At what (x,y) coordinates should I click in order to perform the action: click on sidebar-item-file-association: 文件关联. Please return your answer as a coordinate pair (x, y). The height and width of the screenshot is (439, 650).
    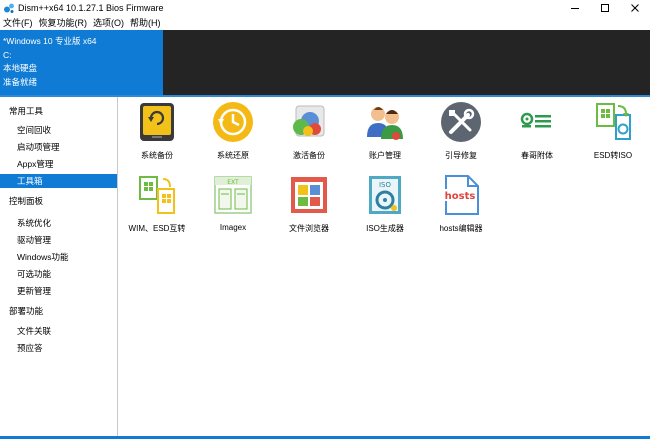
    Looking at the image, I should click on (58, 331).